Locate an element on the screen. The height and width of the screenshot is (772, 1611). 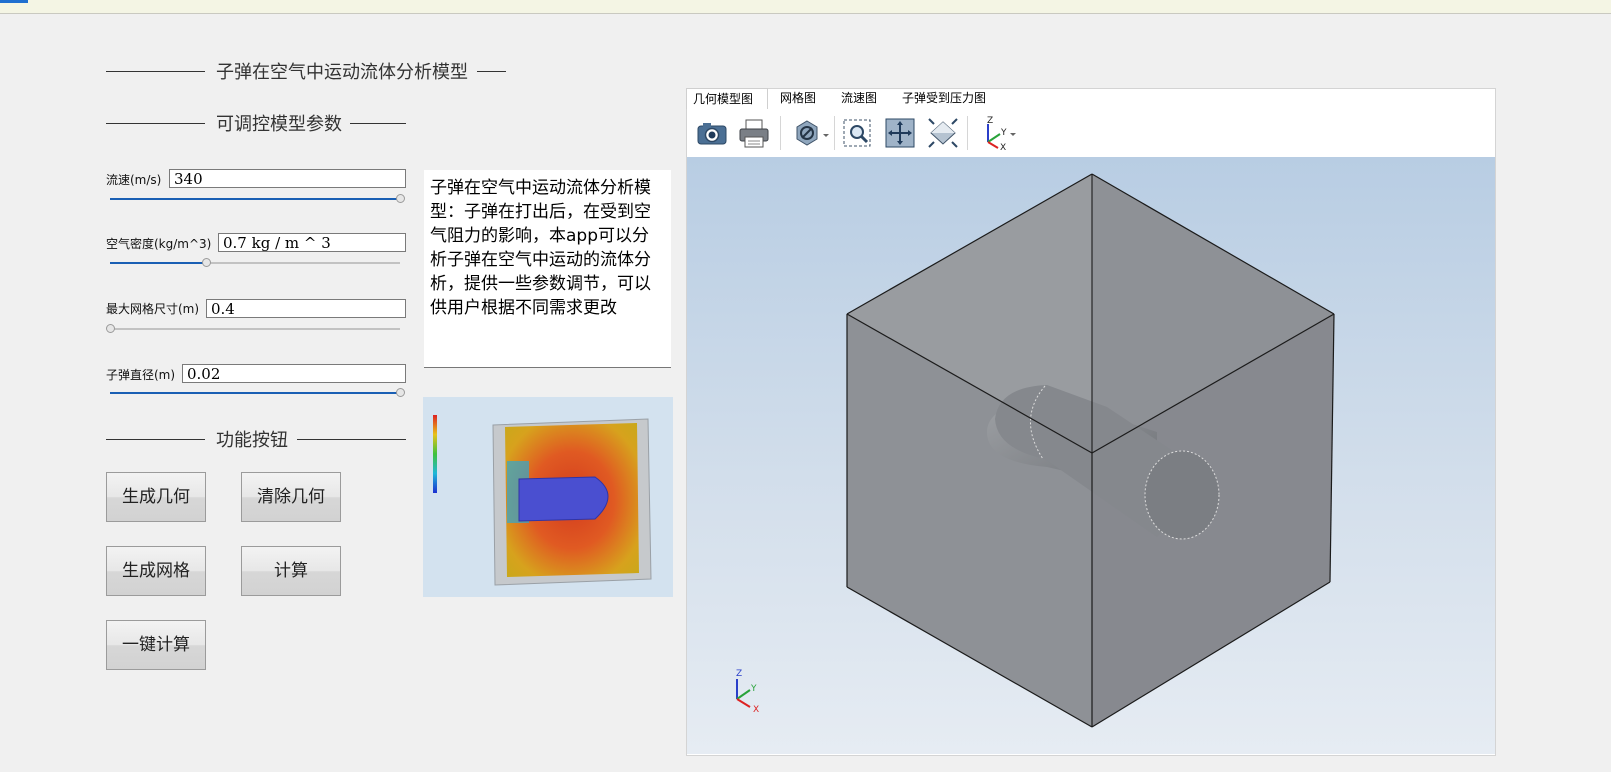
clear-geometry-button: 清除几何 is located at coordinates (291, 497).